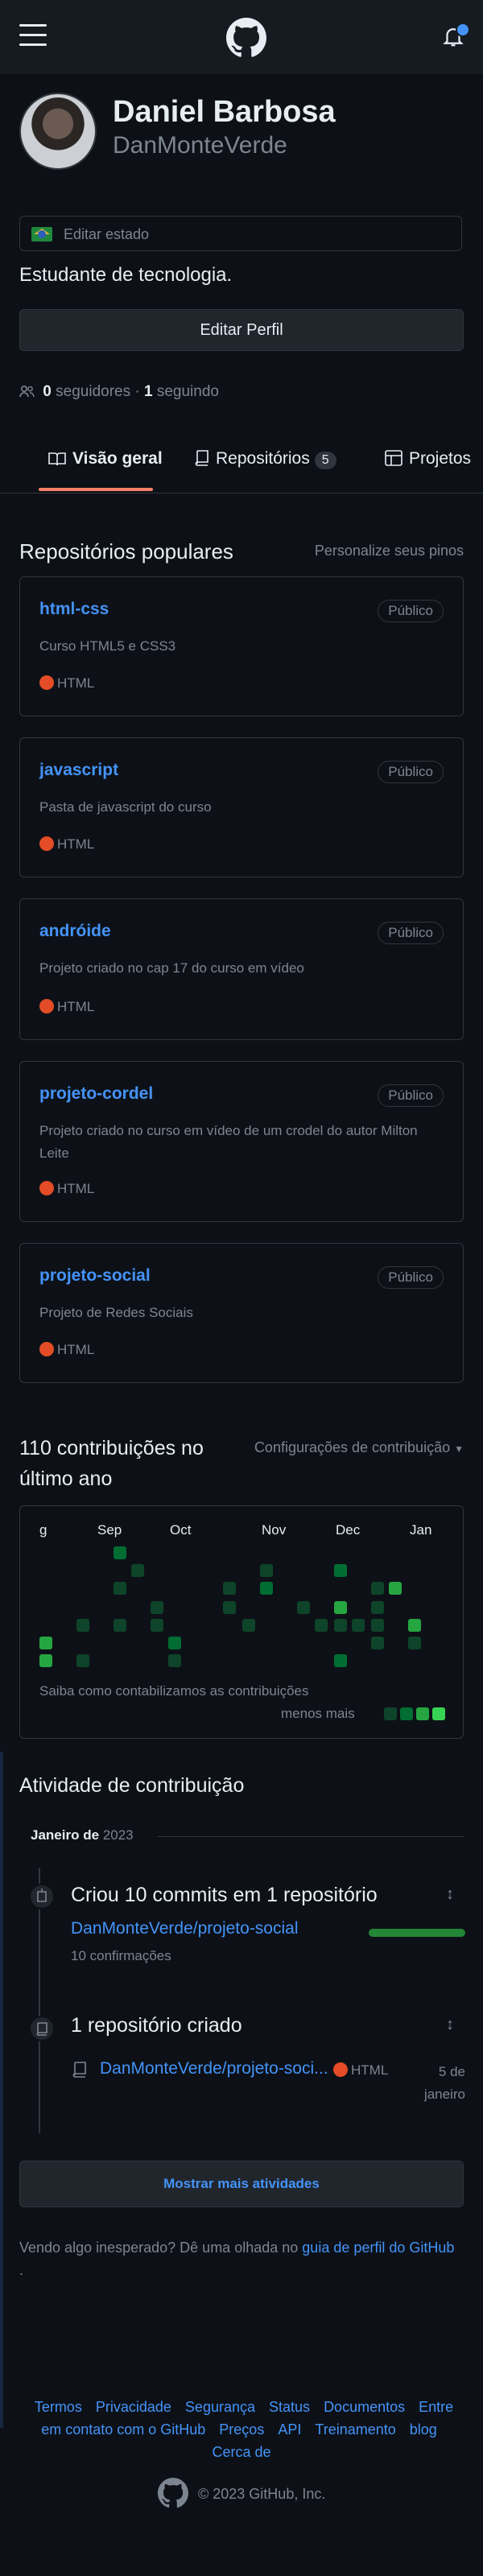  Describe the element at coordinates (75, 931) in the screenshot. I see `repo-name-link: andróide` at that location.